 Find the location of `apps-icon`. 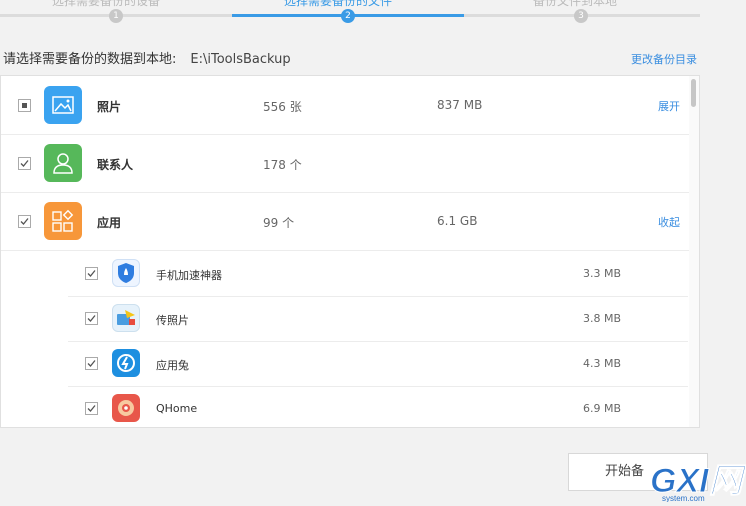

apps-icon is located at coordinates (63, 221).